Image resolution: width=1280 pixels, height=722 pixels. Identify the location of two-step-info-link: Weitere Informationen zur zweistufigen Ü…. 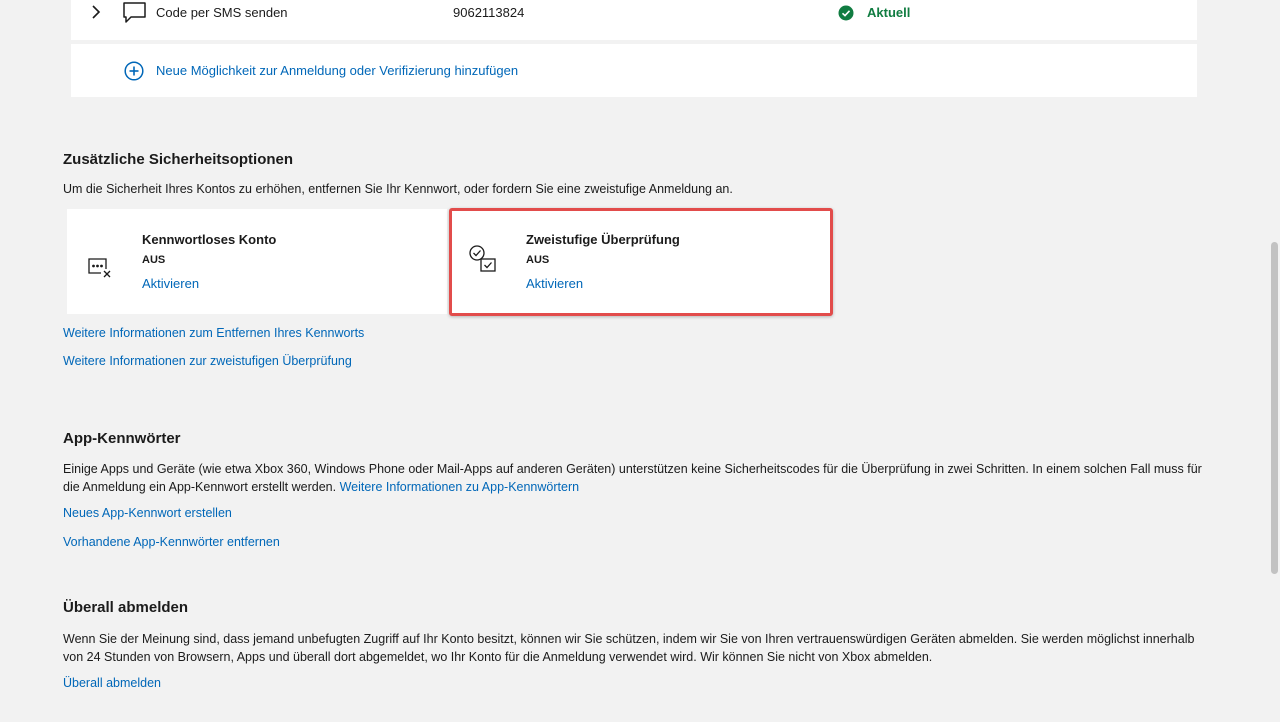
(207, 361).